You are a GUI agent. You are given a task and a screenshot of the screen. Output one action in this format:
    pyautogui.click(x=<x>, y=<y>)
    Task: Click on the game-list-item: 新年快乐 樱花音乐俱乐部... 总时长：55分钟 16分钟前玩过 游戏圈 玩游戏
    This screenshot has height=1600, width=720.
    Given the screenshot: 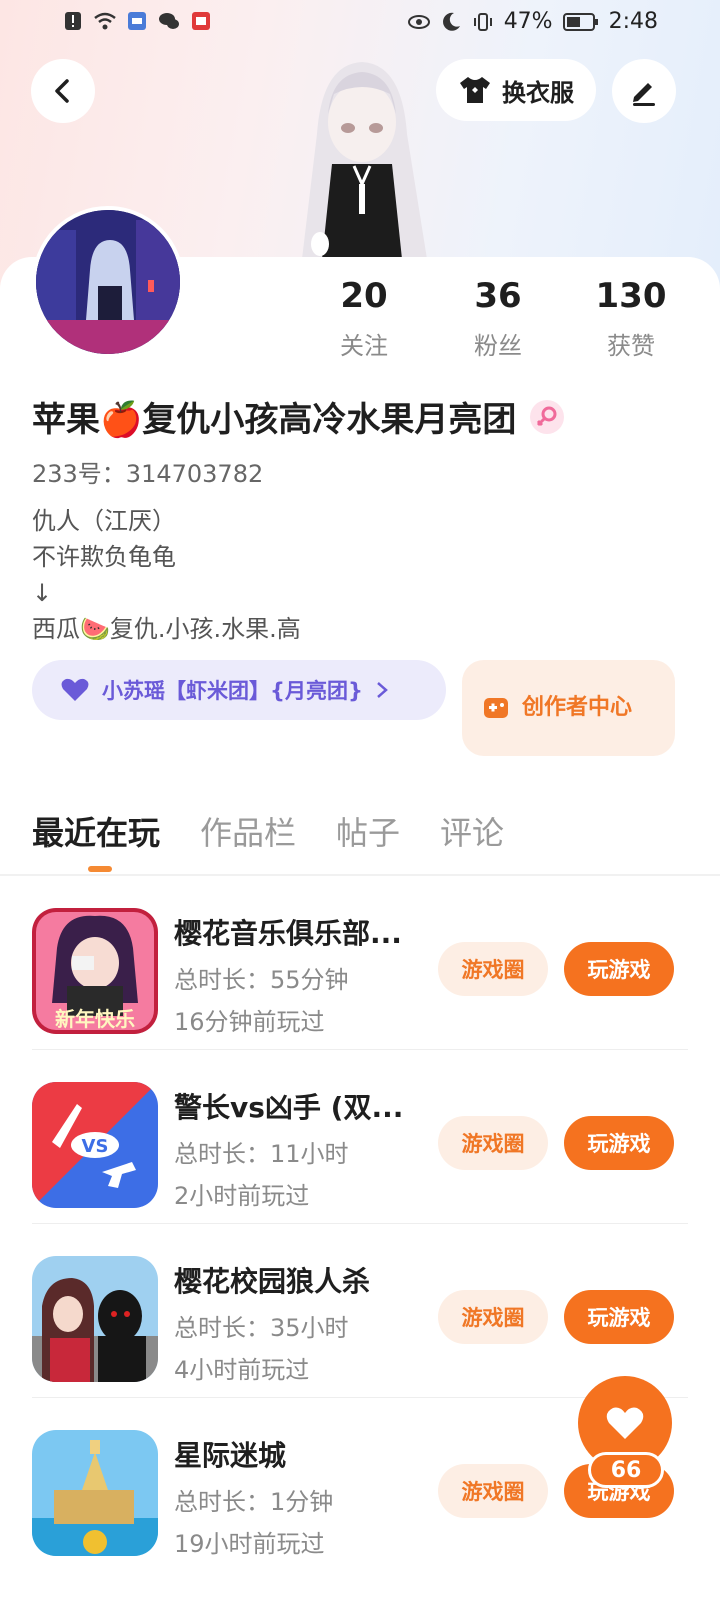 What is the action you would take?
    pyautogui.click(x=360, y=963)
    